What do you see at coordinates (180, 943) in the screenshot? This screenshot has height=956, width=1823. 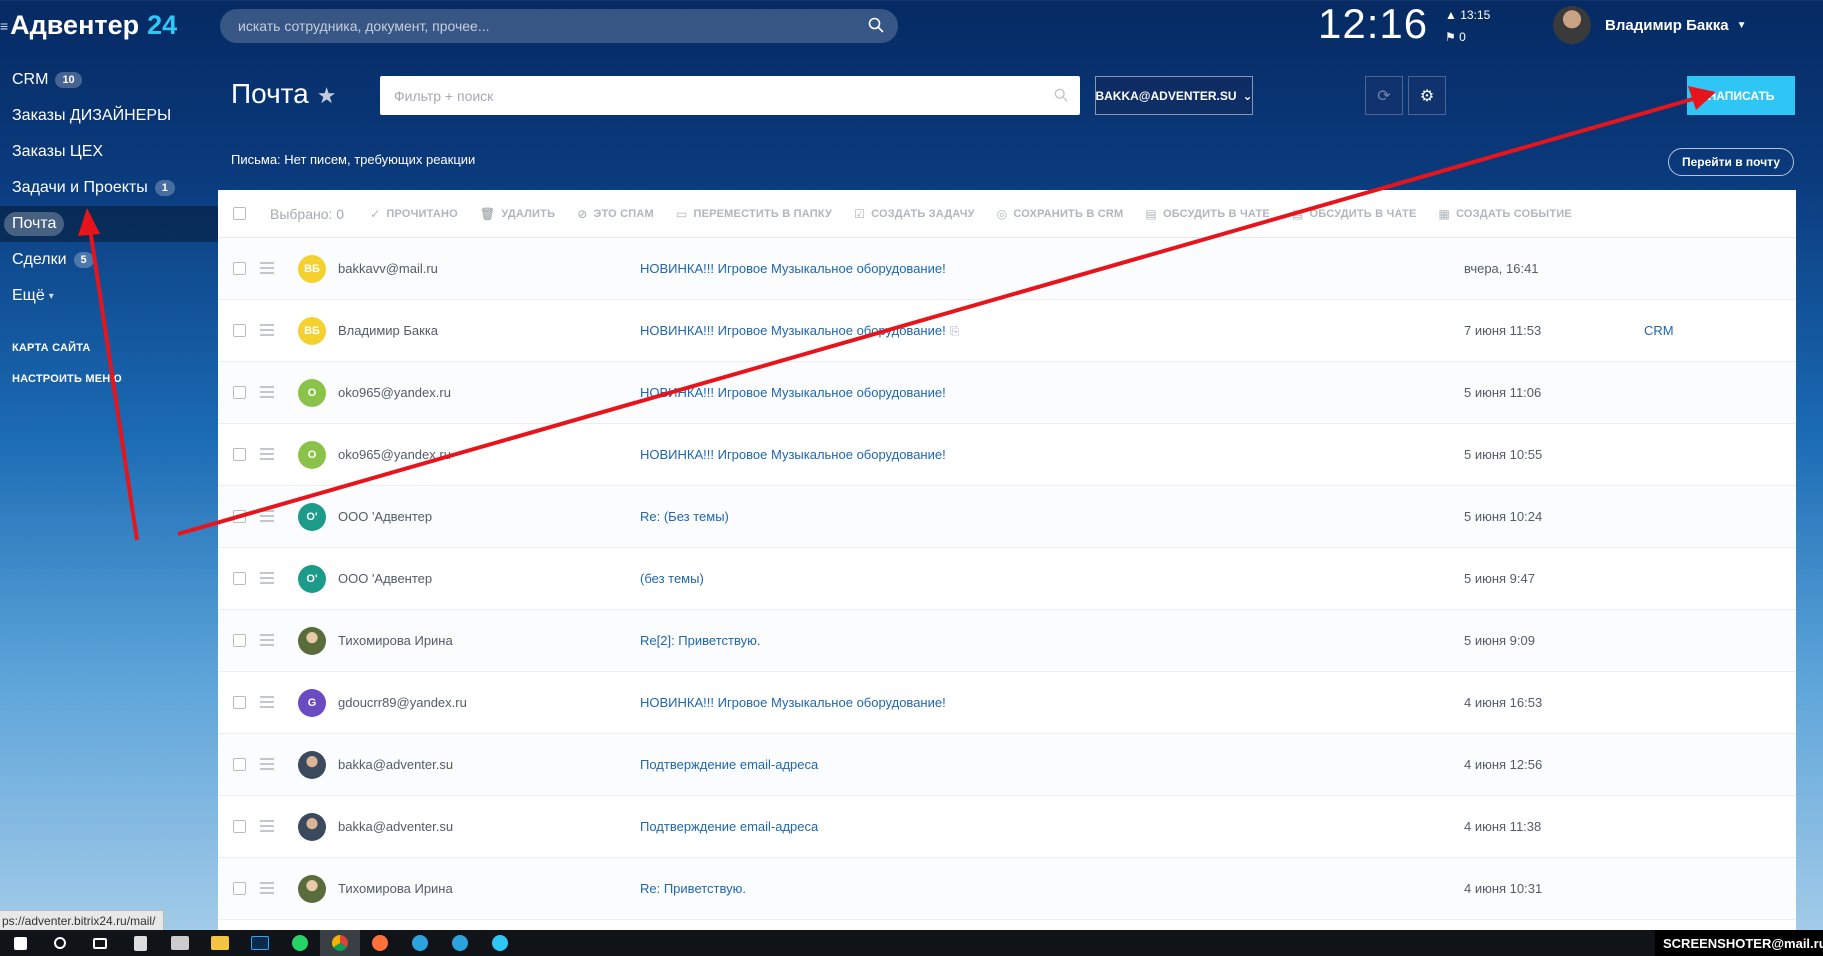 I see `printer-icon` at bounding box center [180, 943].